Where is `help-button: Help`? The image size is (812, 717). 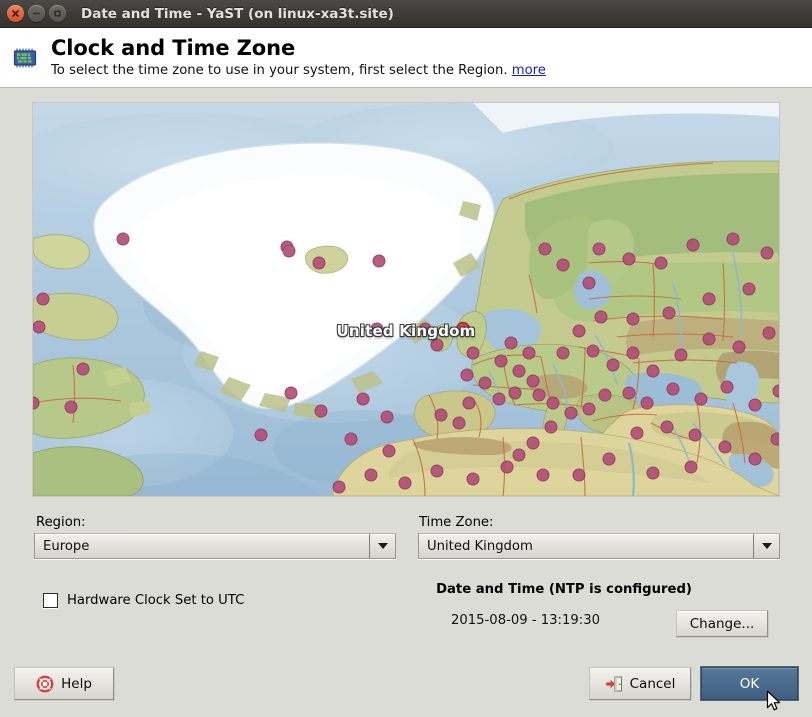
help-button: Help is located at coordinates (64, 683).